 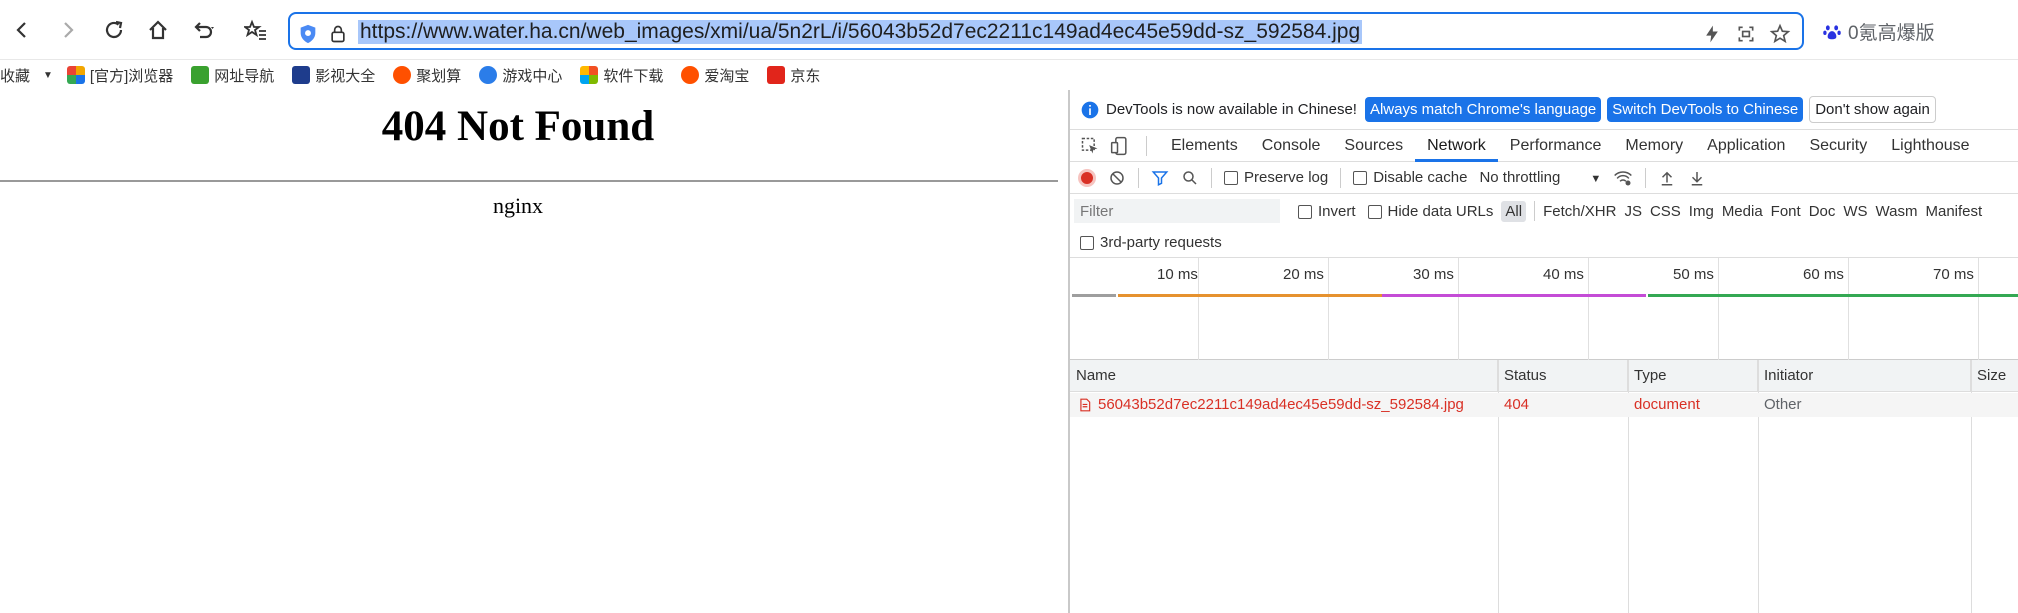 What do you see at coordinates (1177, 211) in the screenshot?
I see `filter-input: Filter` at bounding box center [1177, 211].